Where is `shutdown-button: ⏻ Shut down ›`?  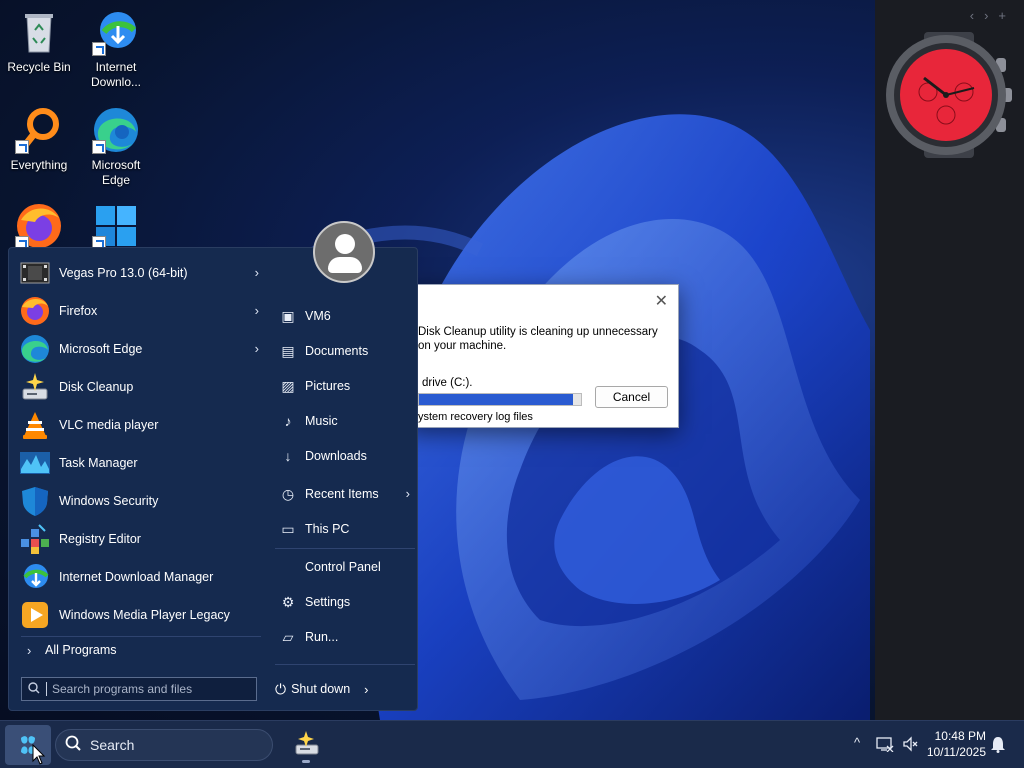 shutdown-button: ⏻ Shut down › is located at coordinates (322, 689).